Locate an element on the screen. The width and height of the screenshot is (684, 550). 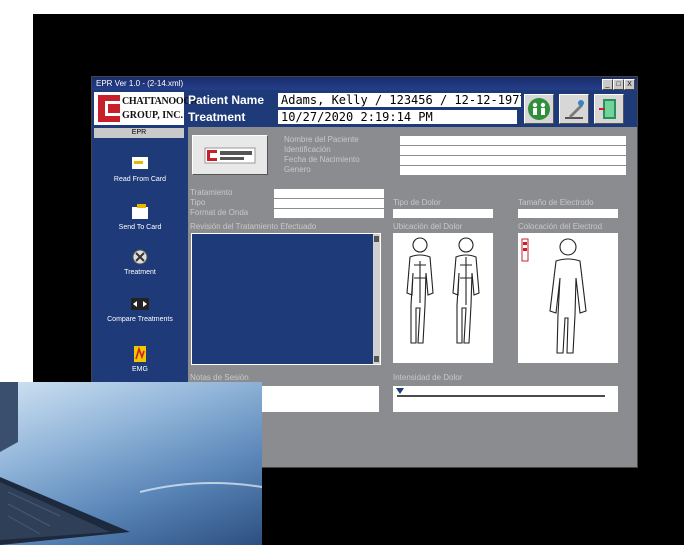
body-outline-icon is located at coordinates (554, 296).